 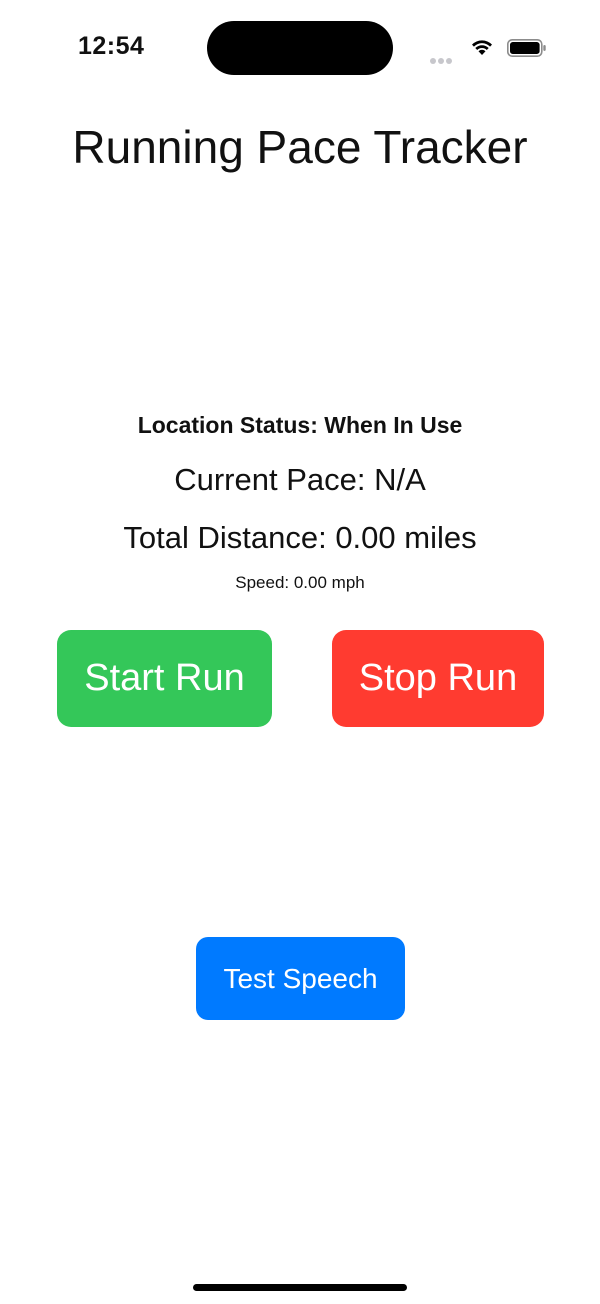 What do you see at coordinates (164, 678) in the screenshot?
I see `start-run-button: Start Run` at bounding box center [164, 678].